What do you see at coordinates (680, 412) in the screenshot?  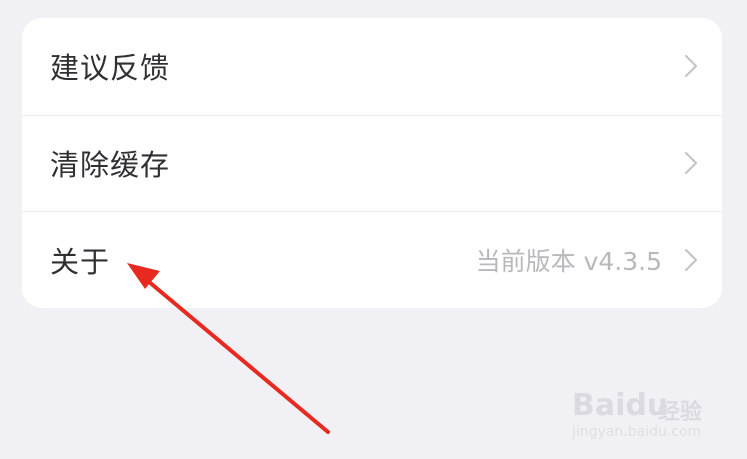 I see `watermark-name: 经验` at bounding box center [680, 412].